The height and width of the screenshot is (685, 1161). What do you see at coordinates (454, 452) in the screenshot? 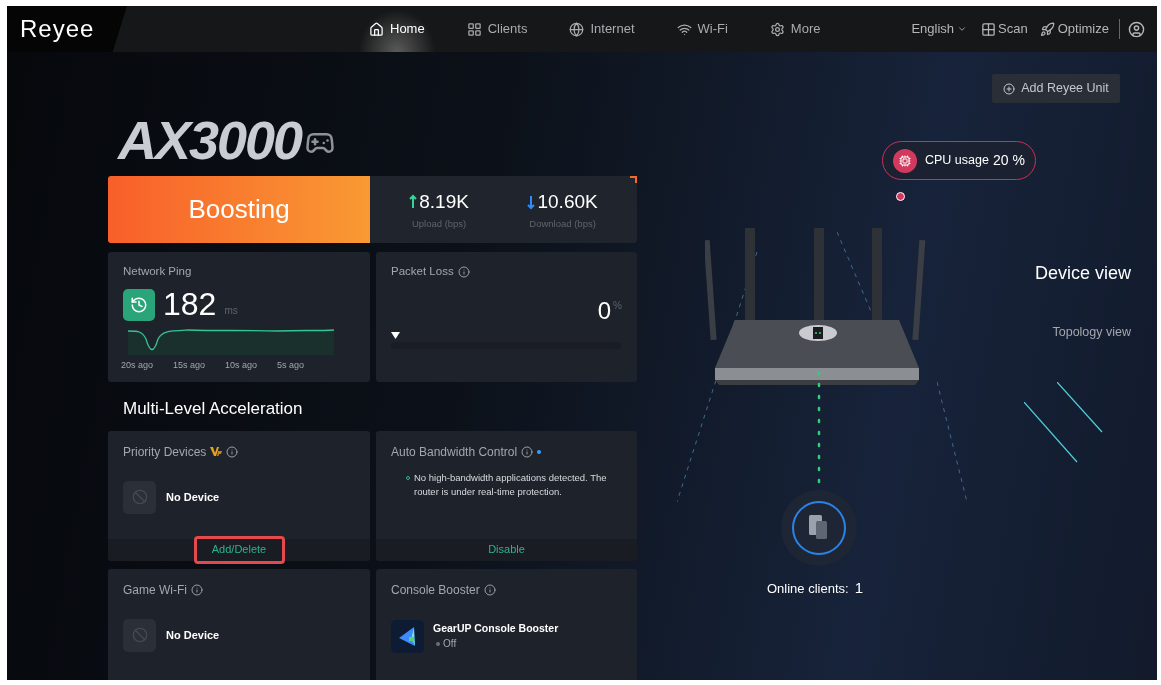
I see `card-title: Auto Bandwidth Control` at bounding box center [454, 452].